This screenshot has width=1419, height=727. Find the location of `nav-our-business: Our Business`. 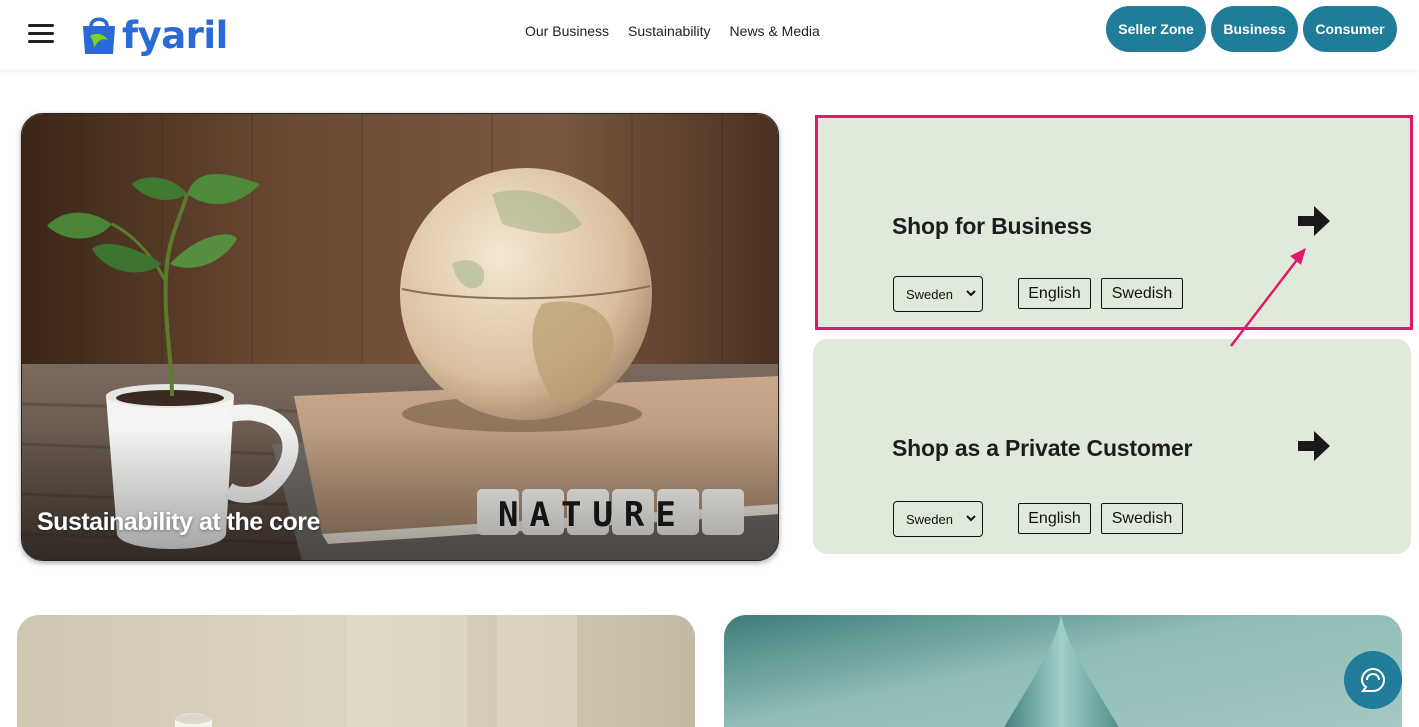

nav-our-business: Our Business is located at coordinates (567, 31).